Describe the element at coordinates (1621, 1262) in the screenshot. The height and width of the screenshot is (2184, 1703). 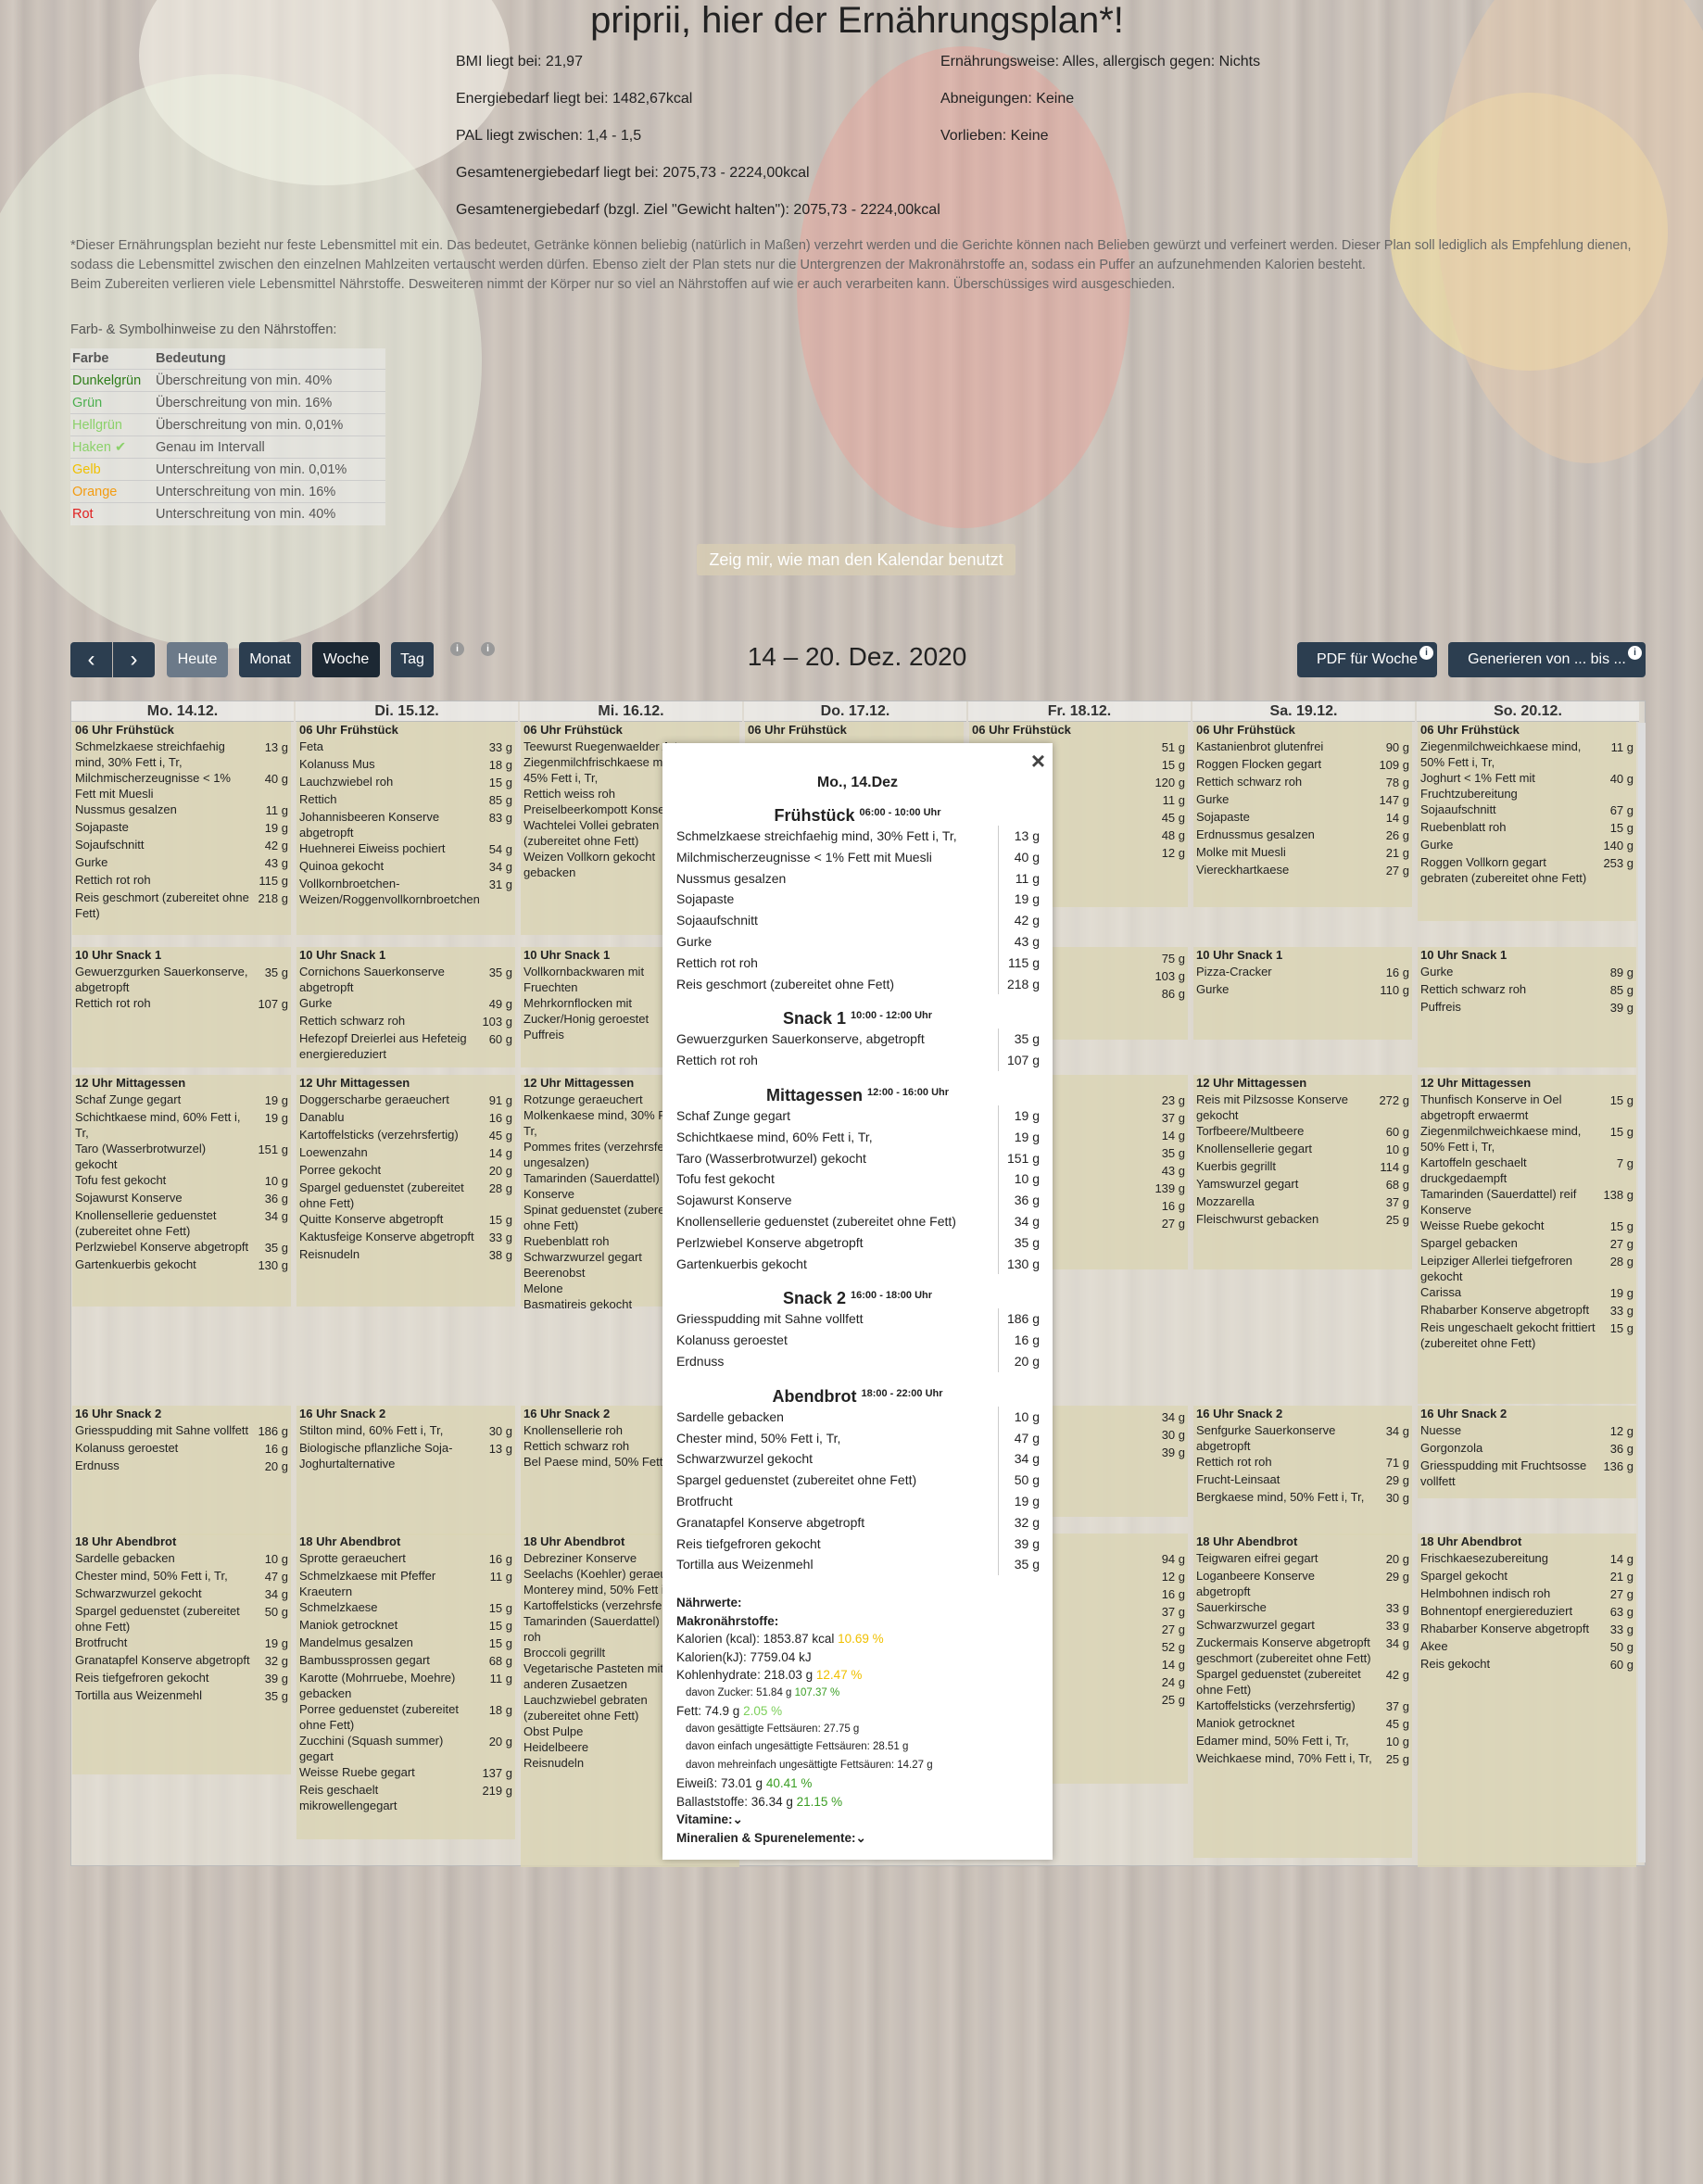
I see `food-amount: 28 g` at that location.